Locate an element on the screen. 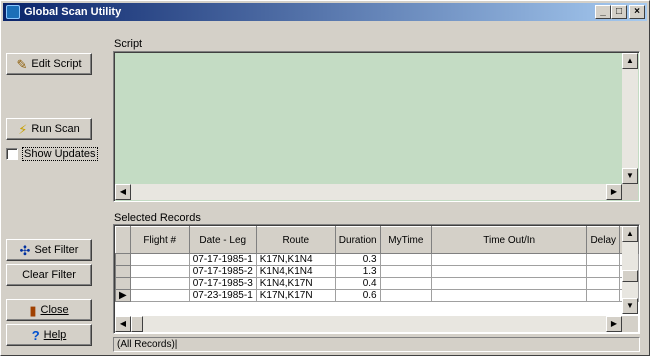  window-controls: _ □ × is located at coordinates (620, 12).